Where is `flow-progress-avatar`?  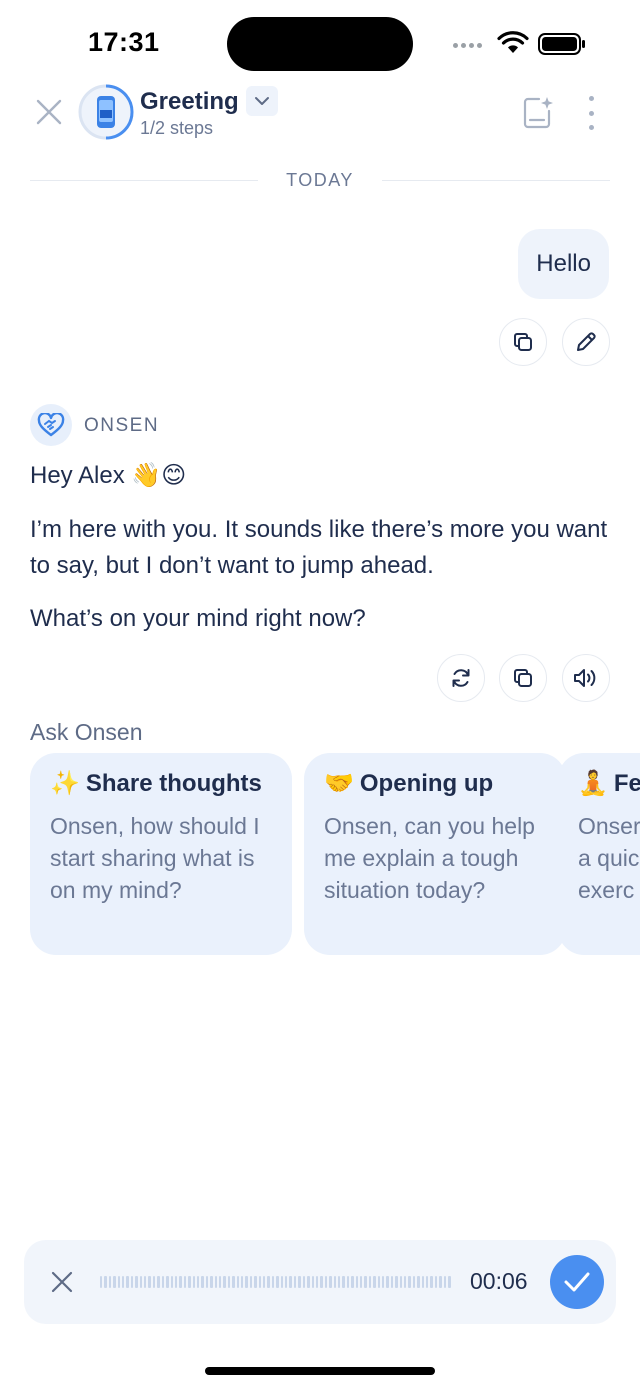
flow-progress-avatar is located at coordinates (106, 112).